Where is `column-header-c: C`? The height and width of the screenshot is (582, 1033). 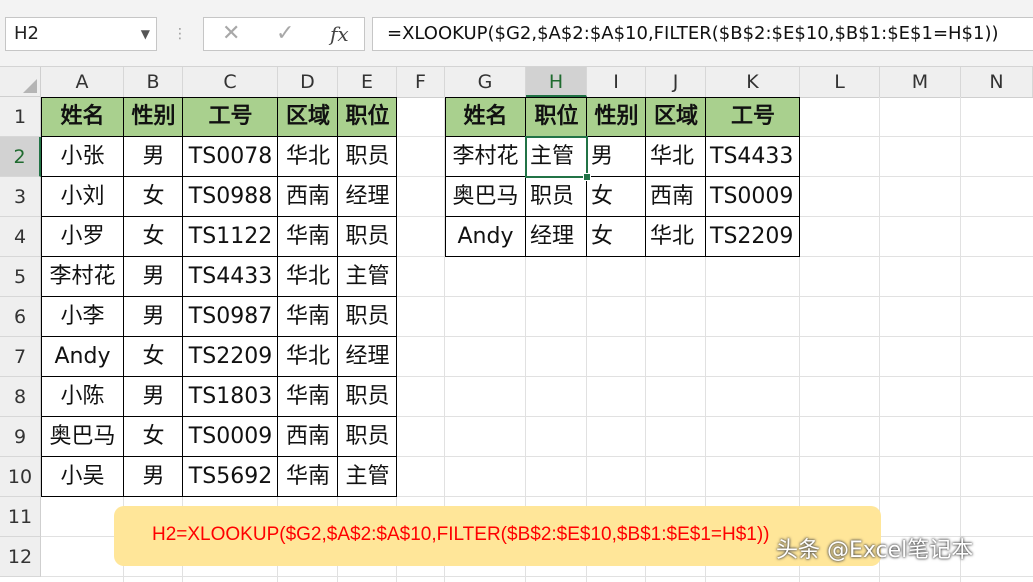 column-header-c: C is located at coordinates (230, 82).